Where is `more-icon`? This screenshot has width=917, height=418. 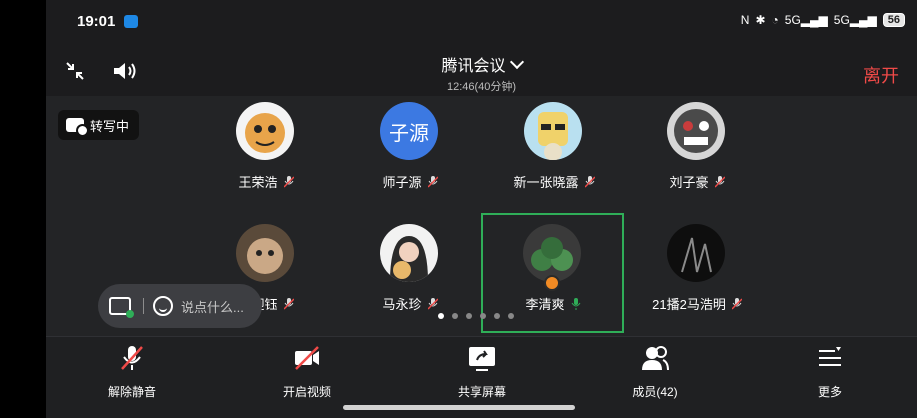
more-icon is located at coordinates (830, 356).